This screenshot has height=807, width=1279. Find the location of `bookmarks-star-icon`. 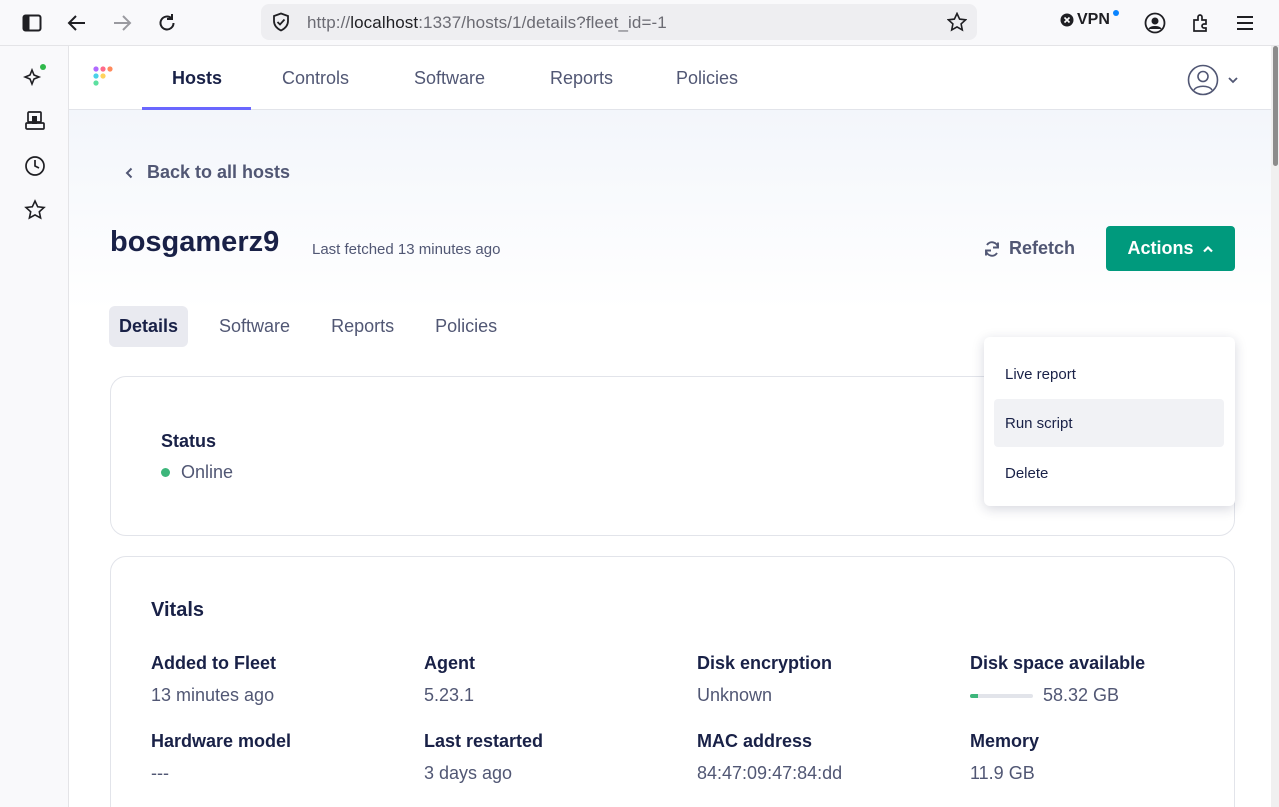

bookmarks-star-icon is located at coordinates (35, 210).